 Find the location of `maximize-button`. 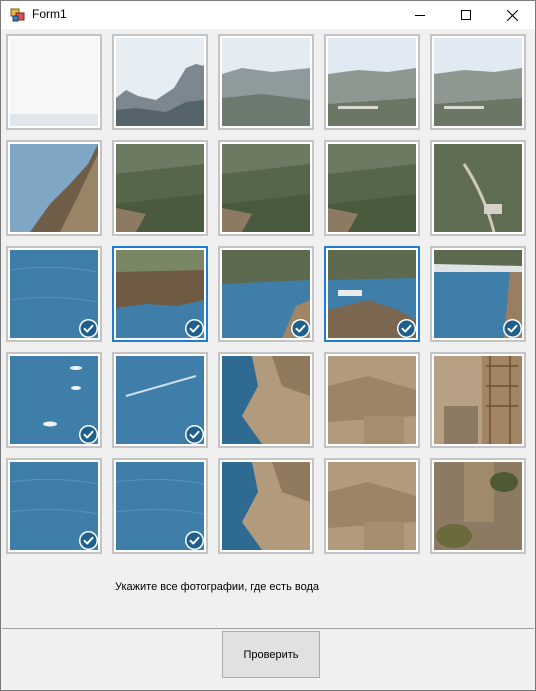

maximize-button is located at coordinates (466, 15).